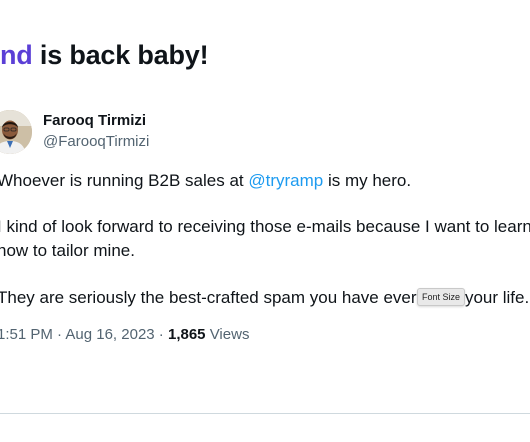  Describe the element at coordinates (96, 141) in the screenshot. I see `author-handle: @FarooqTirmizi` at that location.